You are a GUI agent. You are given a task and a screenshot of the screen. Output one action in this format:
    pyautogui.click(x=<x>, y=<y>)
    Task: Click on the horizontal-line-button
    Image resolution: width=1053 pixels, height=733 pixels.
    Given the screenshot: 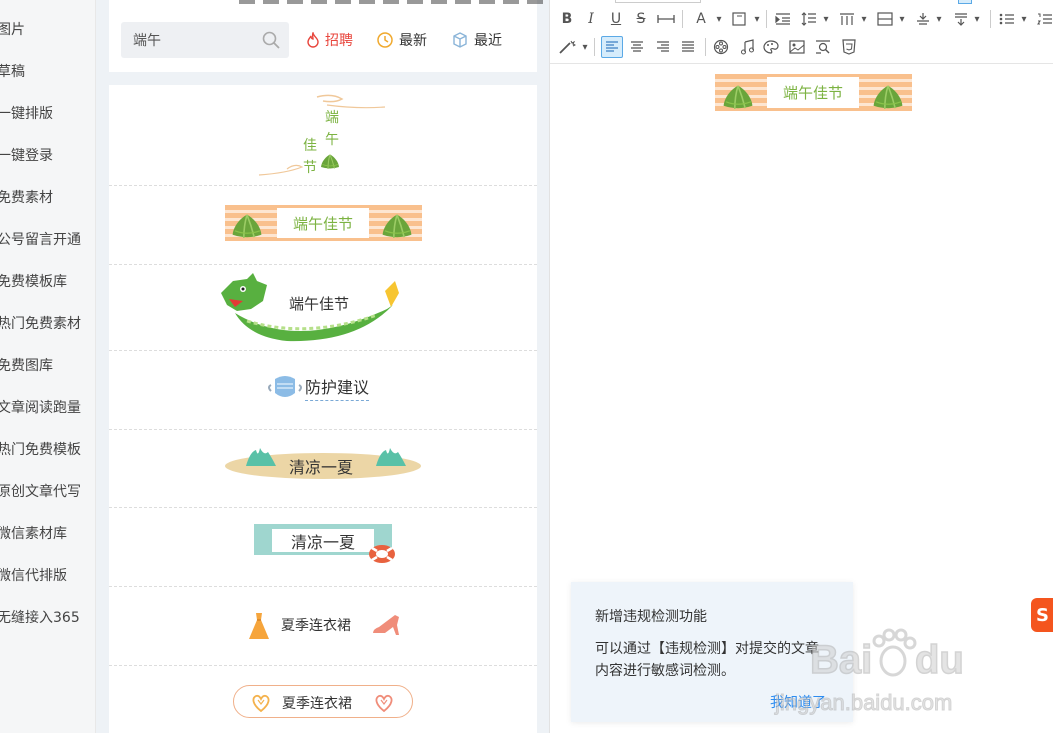 What is the action you would take?
    pyautogui.click(x=666, y=19)
    